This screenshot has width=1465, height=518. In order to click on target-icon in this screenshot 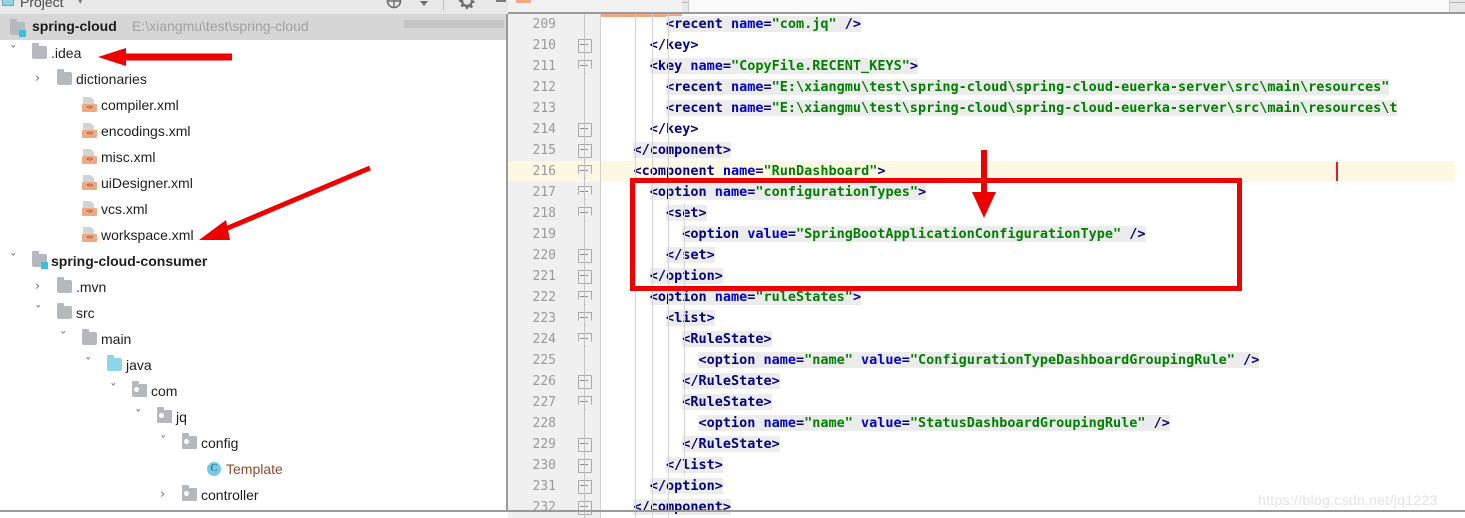, I will do `click(394, 7)`.